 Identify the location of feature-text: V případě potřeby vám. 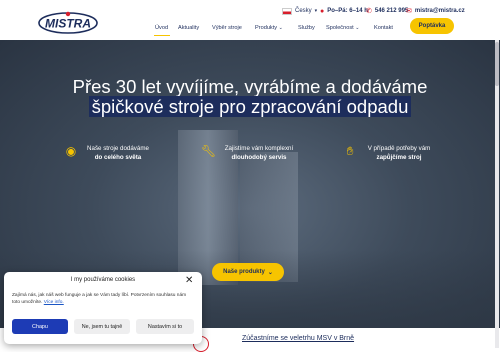
(399, 148).